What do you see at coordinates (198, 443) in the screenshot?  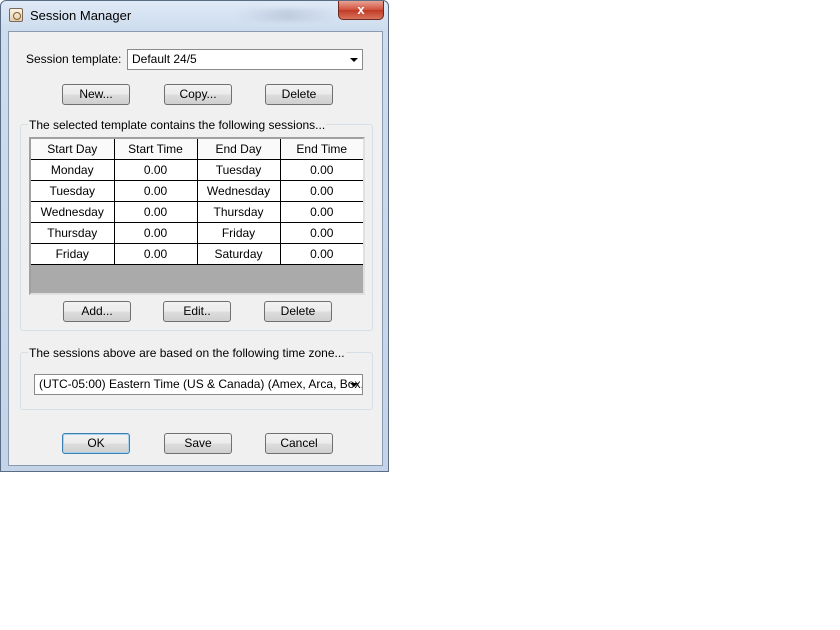 I see `save-button: Save` at bounding box center [198, 443].